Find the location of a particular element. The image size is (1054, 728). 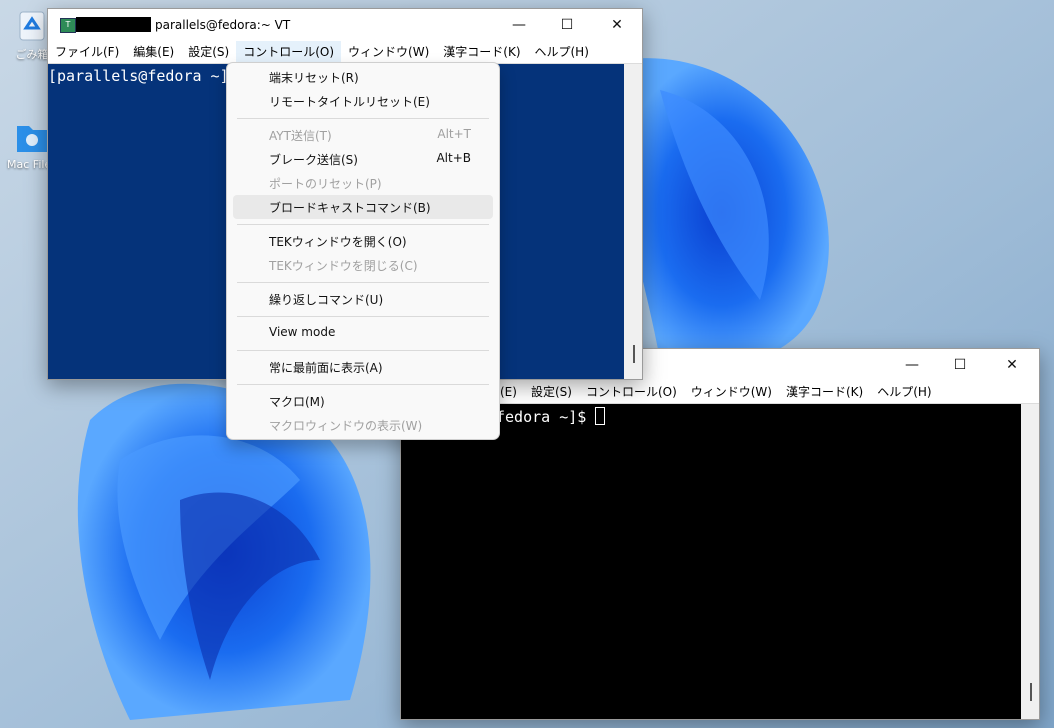

menu-item-close-tek-window: TEKウィンドウを閉じる(C) is located at coordinates (363, 265).